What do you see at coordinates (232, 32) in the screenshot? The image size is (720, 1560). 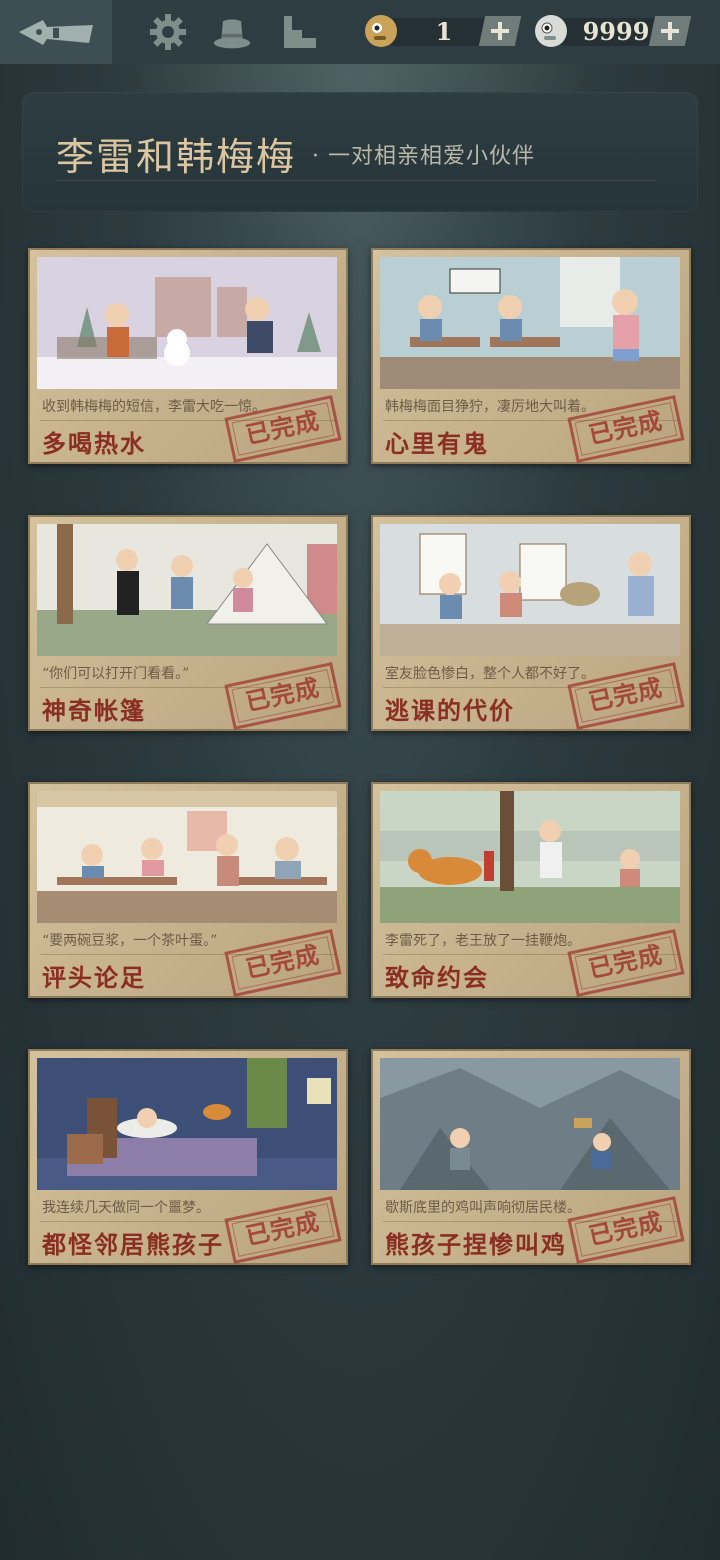 I see `hat-icon` at bounding box center [232, 32].